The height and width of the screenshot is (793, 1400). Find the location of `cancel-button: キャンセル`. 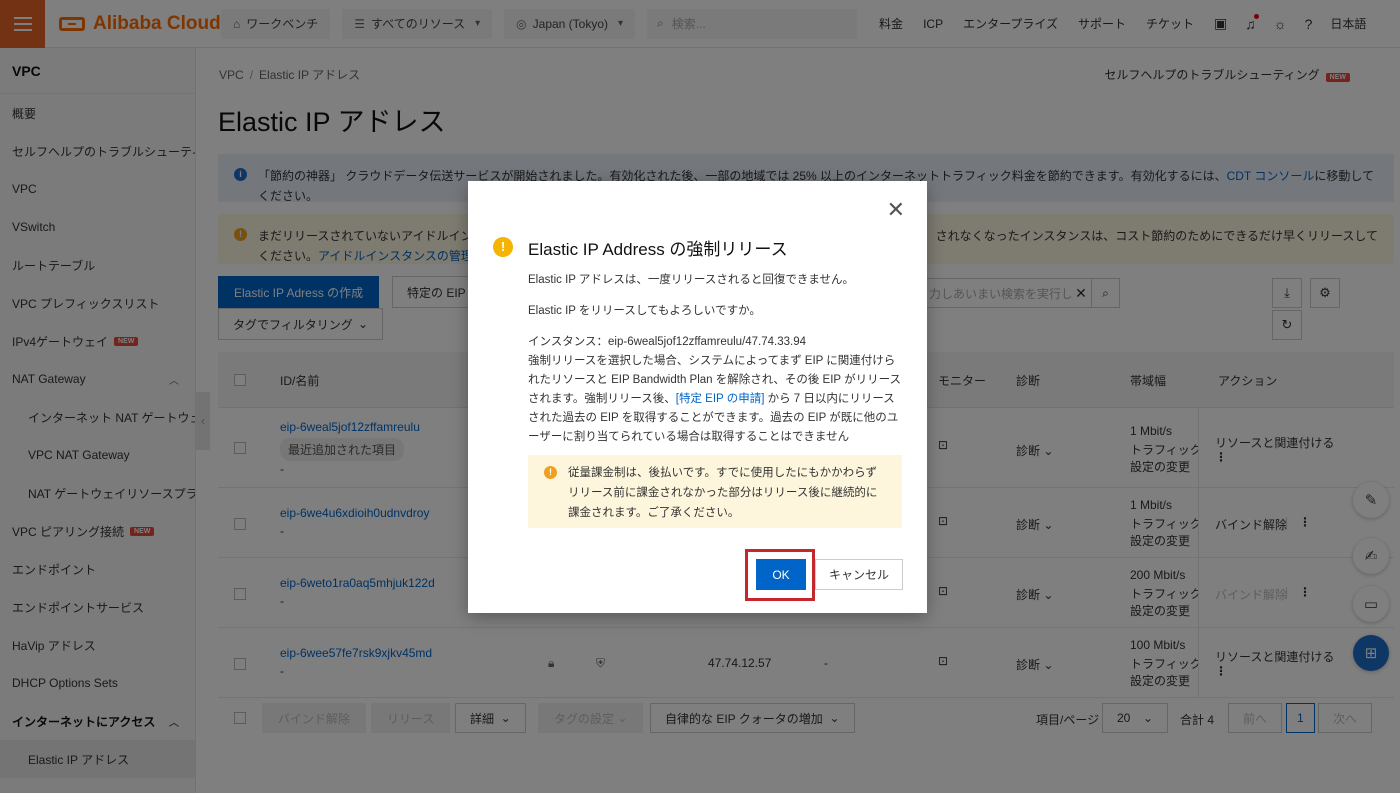

cancel-button: キャンセル is located at coordinates (859, 574).